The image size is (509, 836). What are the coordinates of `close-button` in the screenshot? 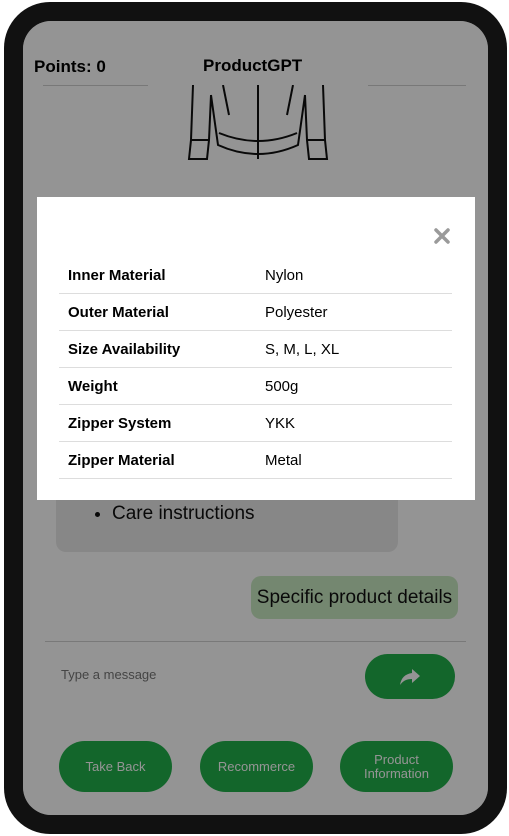 It's located at (442, 236).